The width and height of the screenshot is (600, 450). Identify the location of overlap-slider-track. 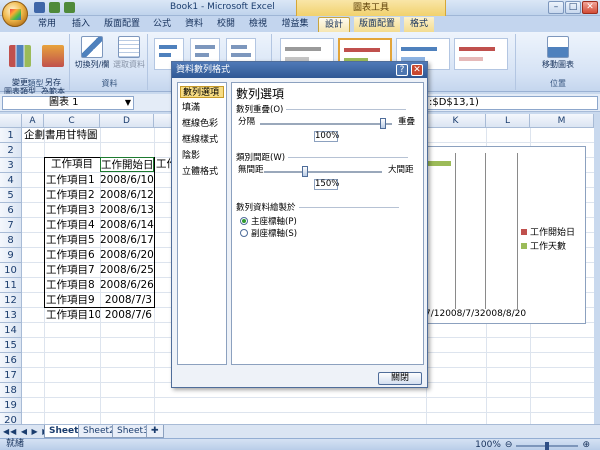
(326, 124).